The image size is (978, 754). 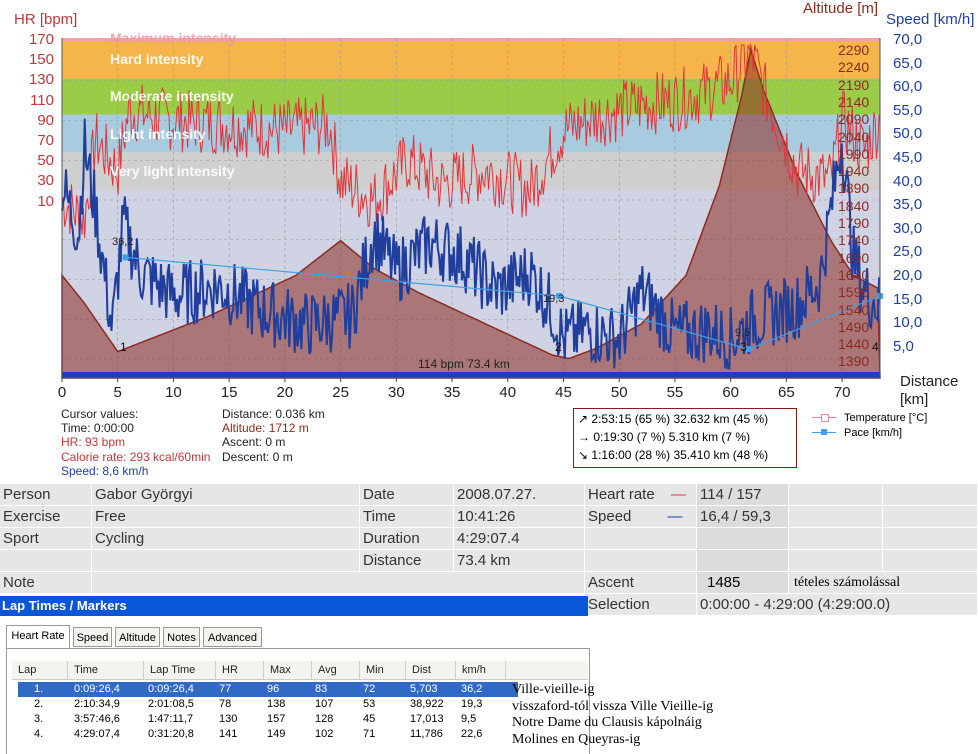 What do you see at coordinates (383, 670) in the screenshot?
I see `column-header: Min` at bounding box center [383, 670].